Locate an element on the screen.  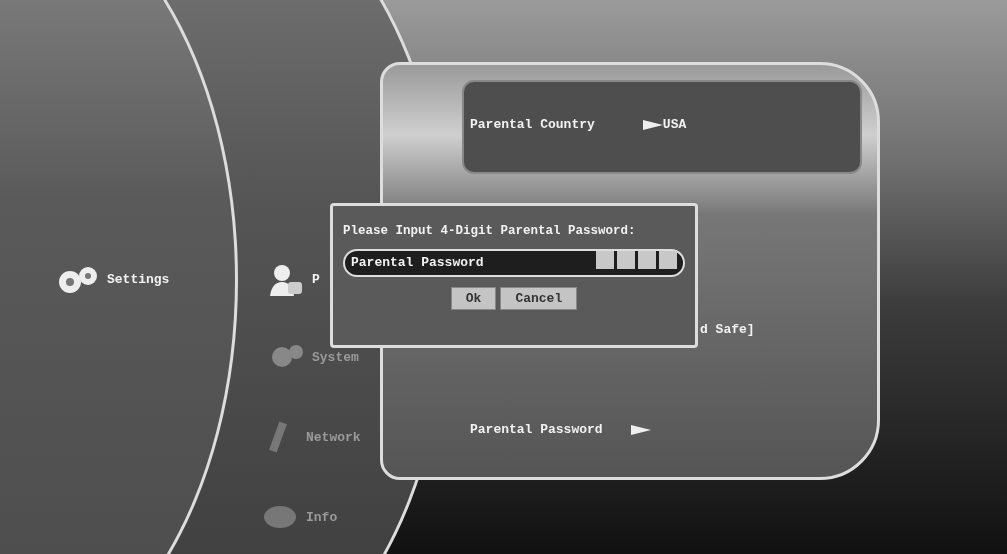
submenu-item: P is located at coordinates (316, 280).